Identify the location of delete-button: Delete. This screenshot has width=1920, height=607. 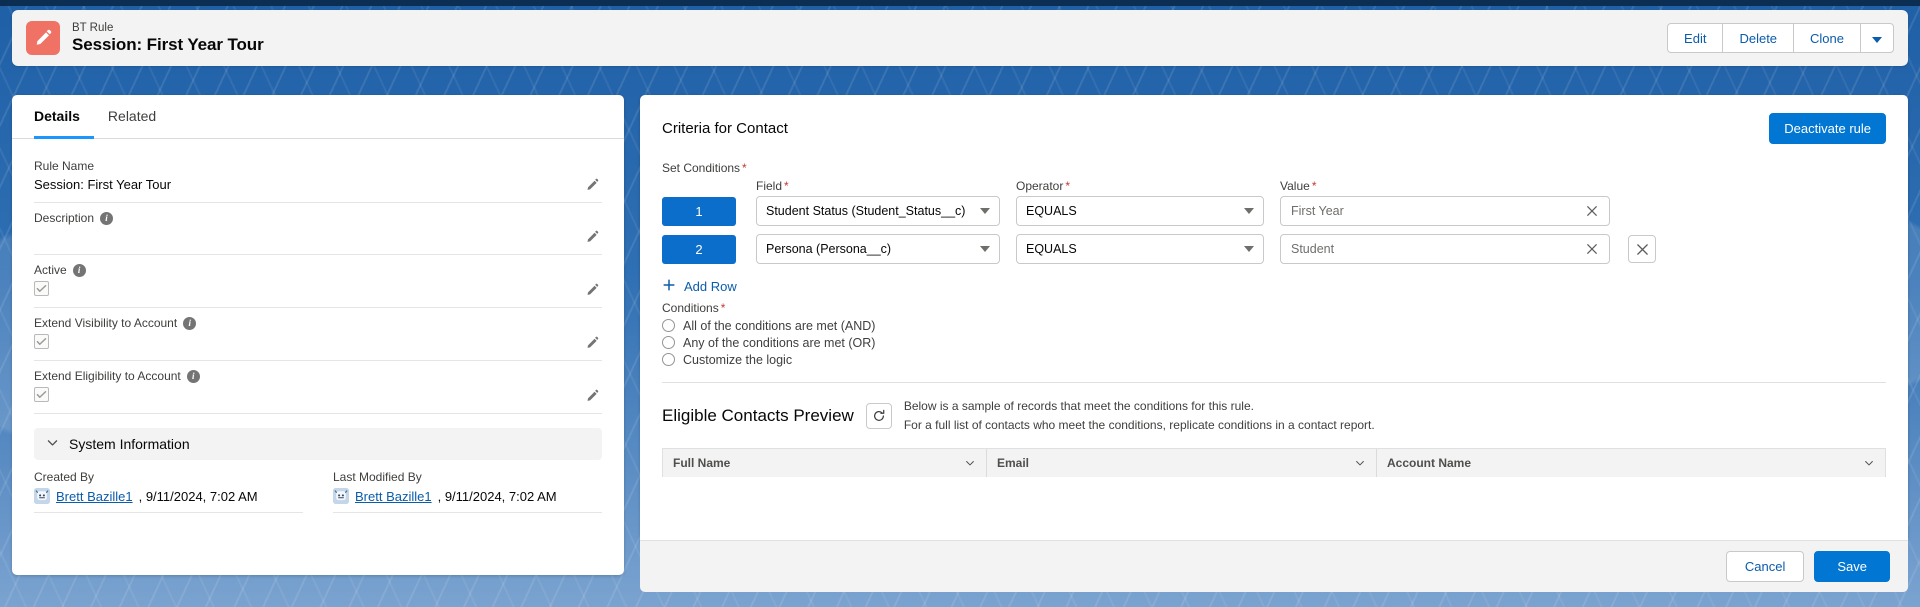
(1758, 38).